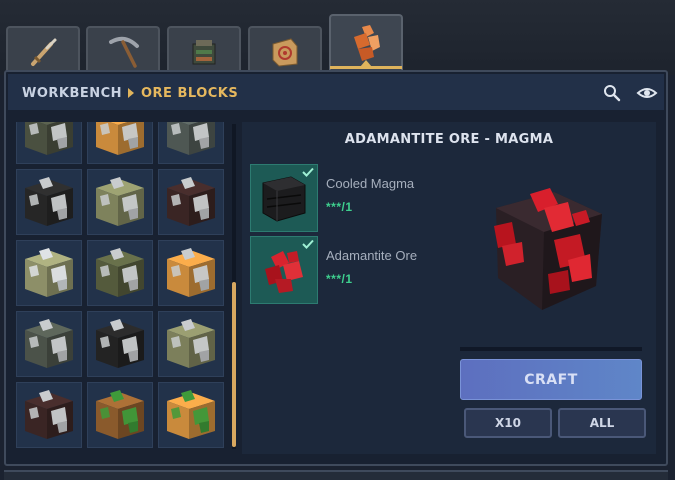  Describe the element at coordinates (508, 423) in the screenshot. I see `craft-x10-button: X10` at that location.